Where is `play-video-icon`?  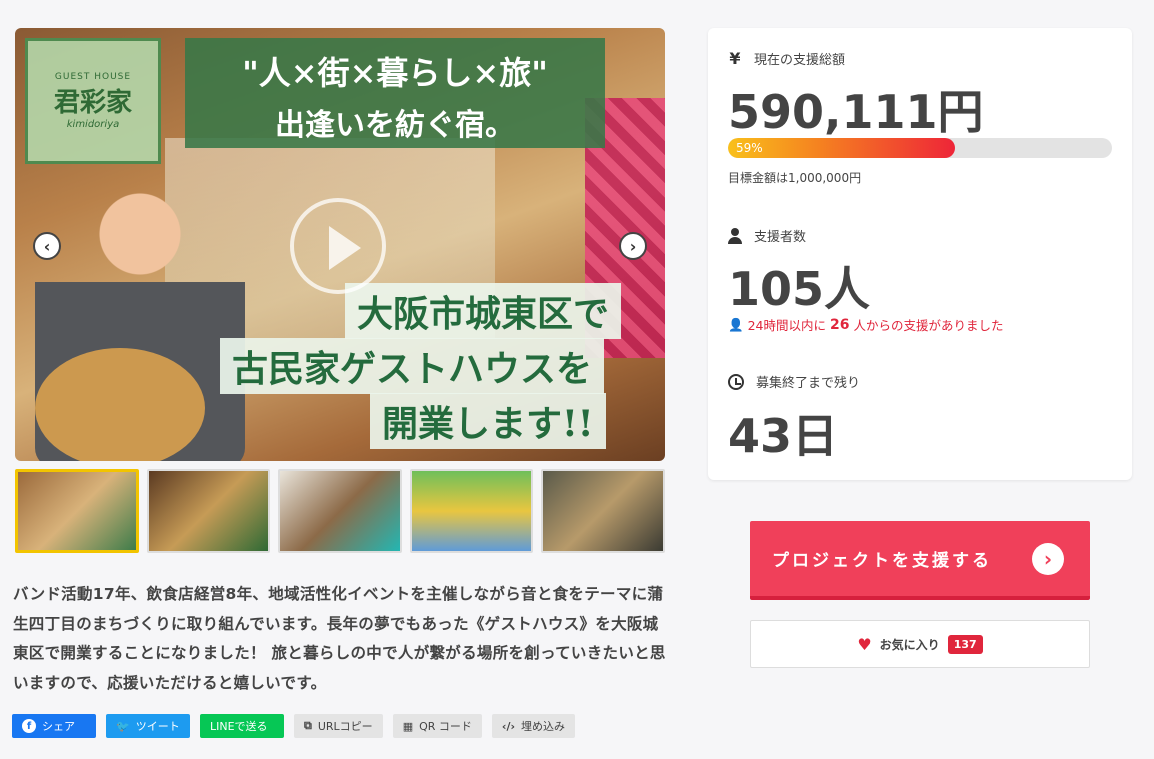 play-video-icon is located at coordinates (338, 246).